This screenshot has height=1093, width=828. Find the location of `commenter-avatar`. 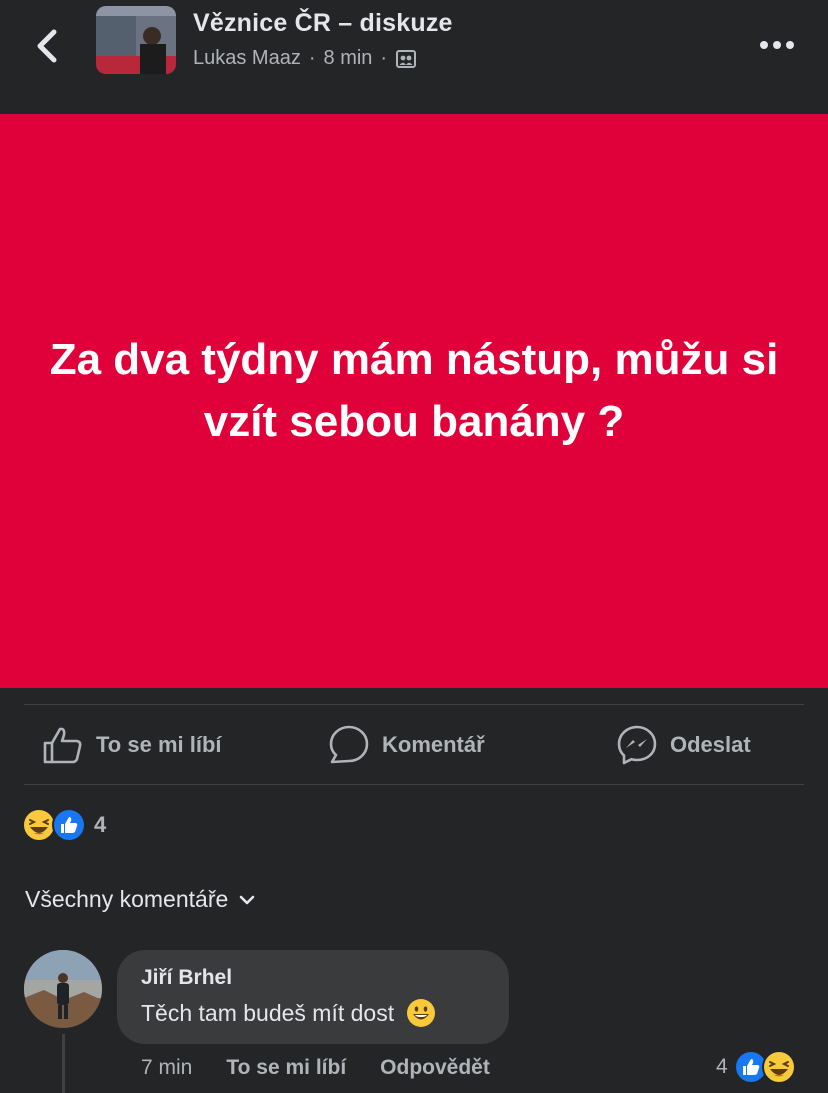

commenter-avatar is located at coordinates (63, 989).